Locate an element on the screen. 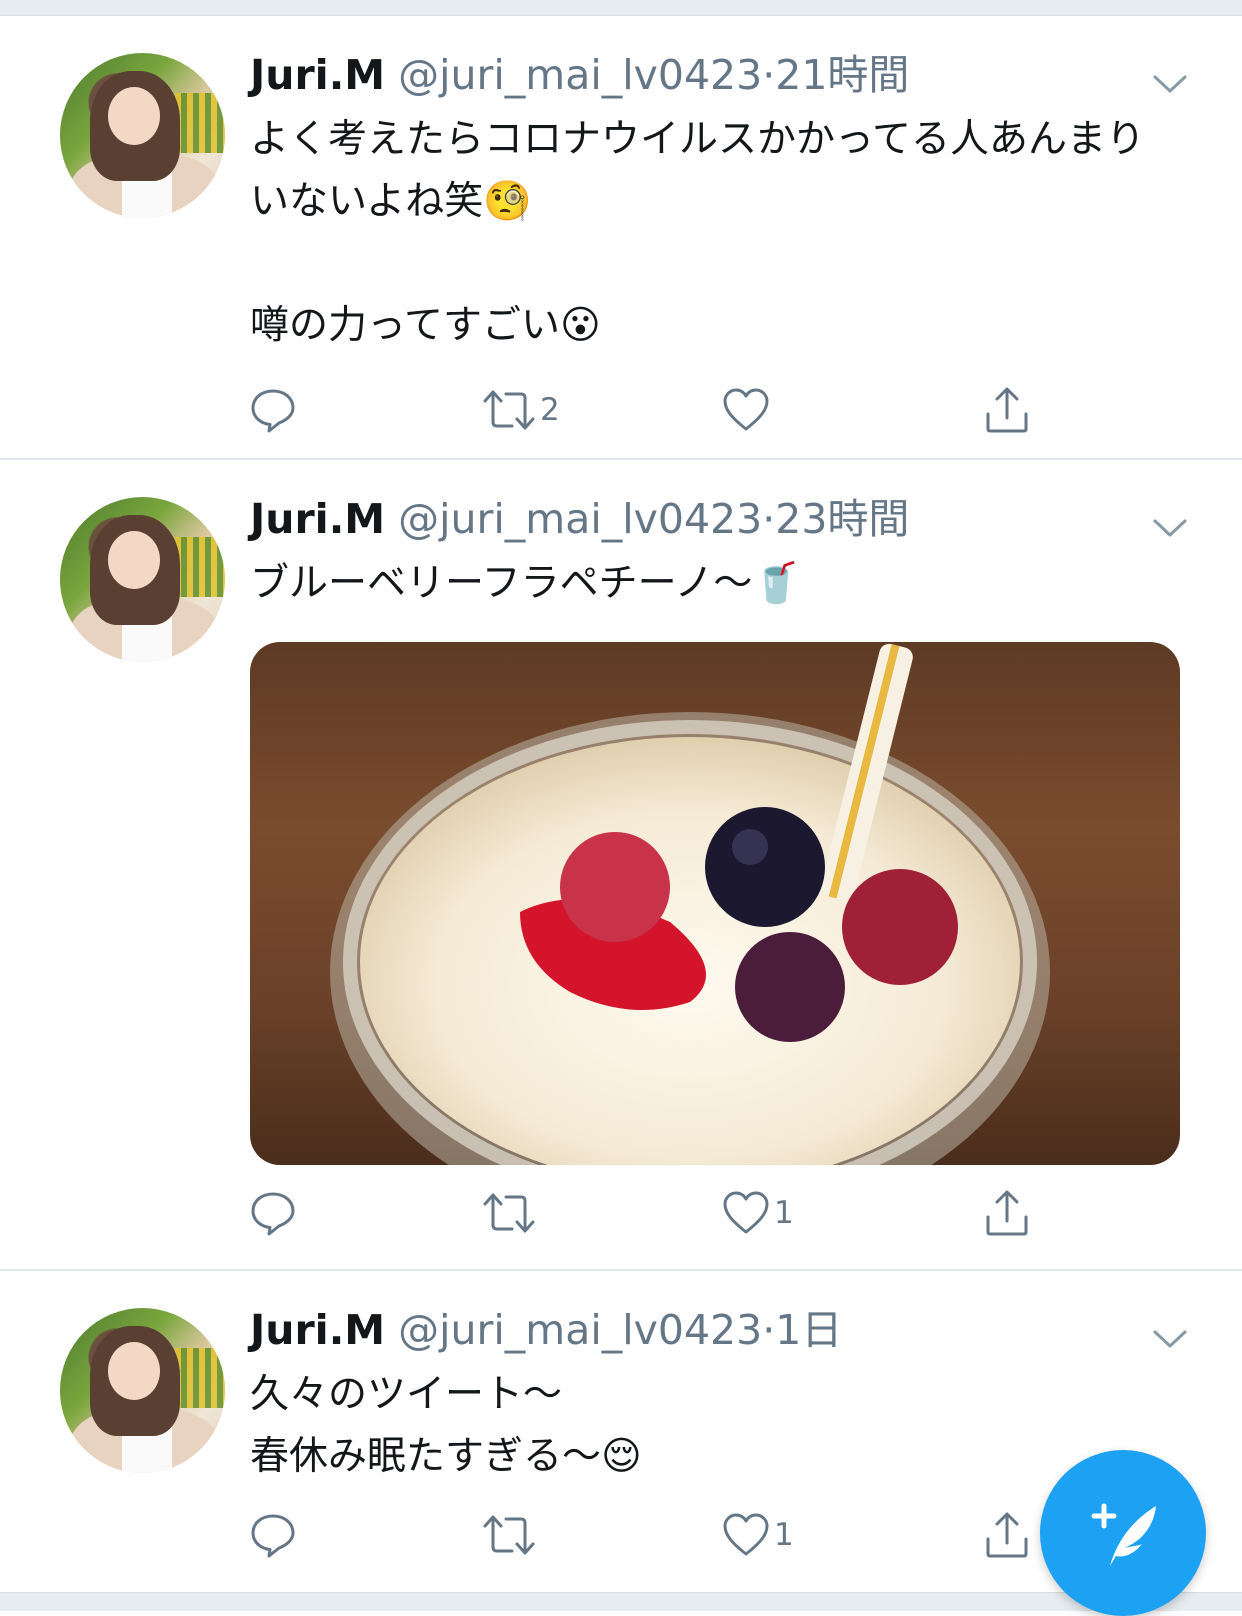 The width and height of the screenshot is (1242, 1616). tweet-text: 久々のツイート〜 春休み眠たすぎる〜😌 is located at coordinates (446, 1425).